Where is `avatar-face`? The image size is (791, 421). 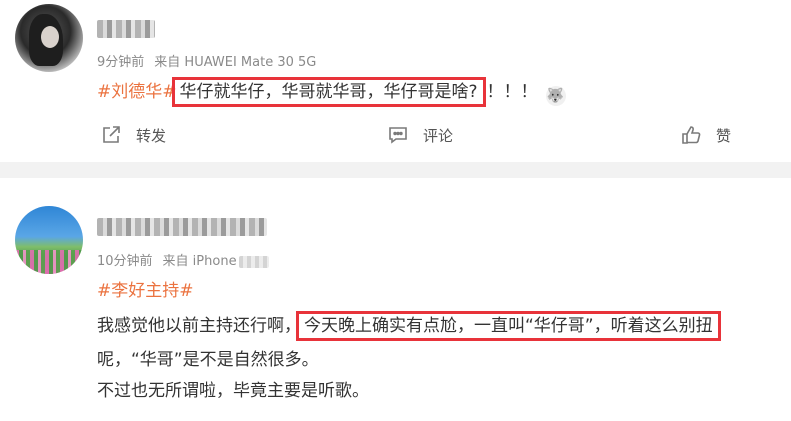
avatar-face is located at coordinates (50, 37).